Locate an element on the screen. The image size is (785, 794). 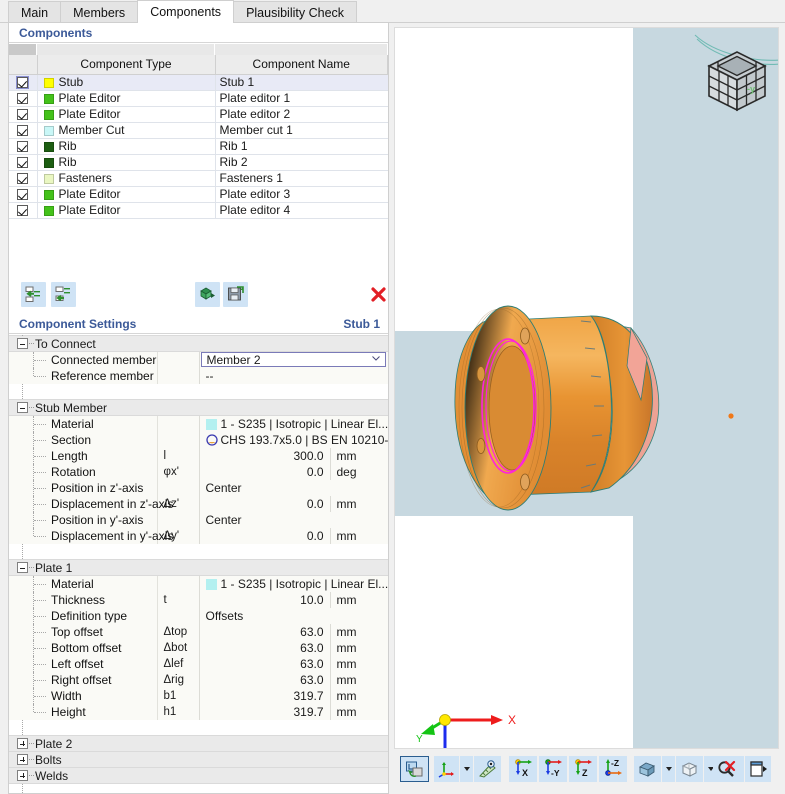
view-in-neg-y-button: -Y is located at coordinates (553, 769).